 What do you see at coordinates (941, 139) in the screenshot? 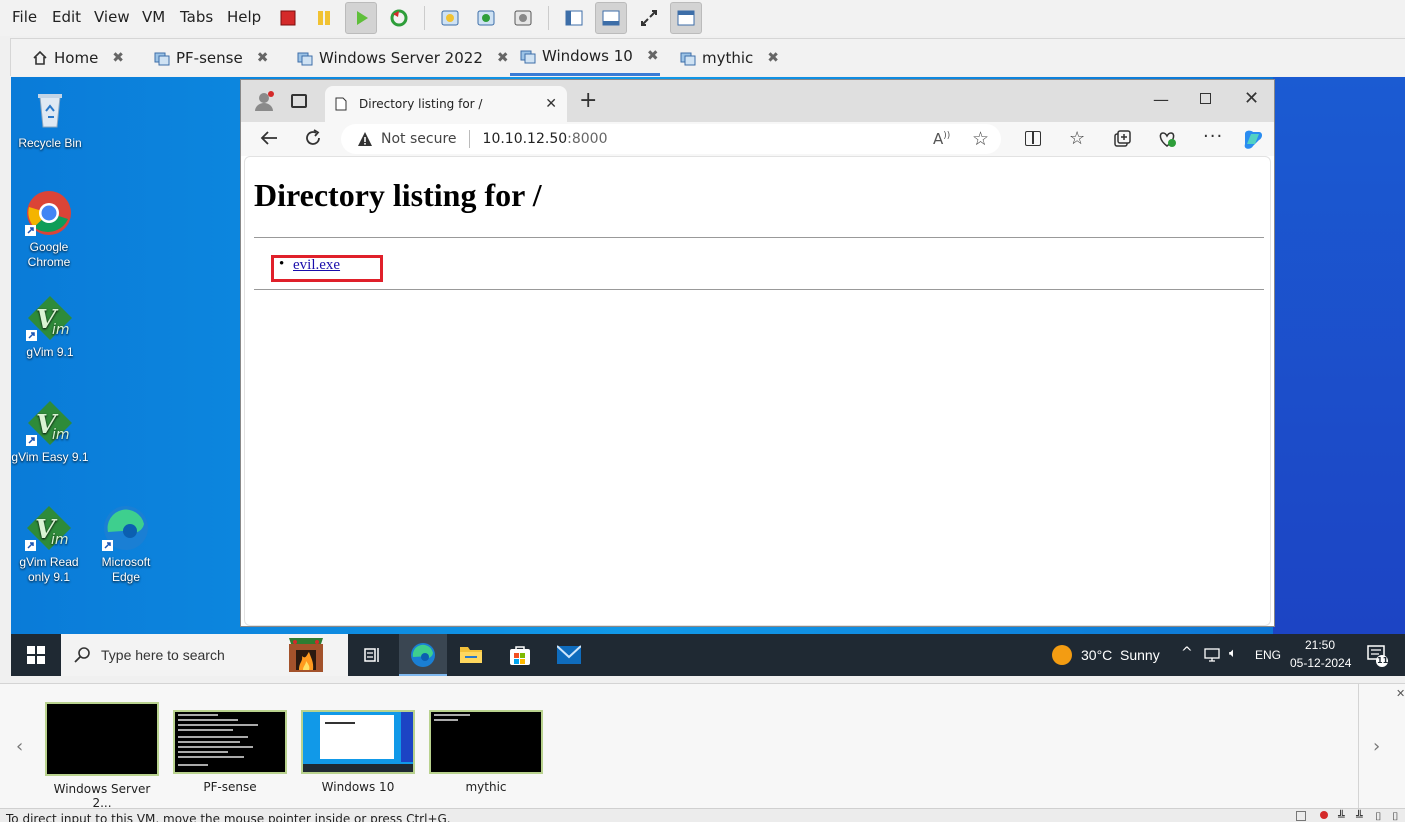
I see `read-aloud-icon: A))` at bounding box center [941, 139].